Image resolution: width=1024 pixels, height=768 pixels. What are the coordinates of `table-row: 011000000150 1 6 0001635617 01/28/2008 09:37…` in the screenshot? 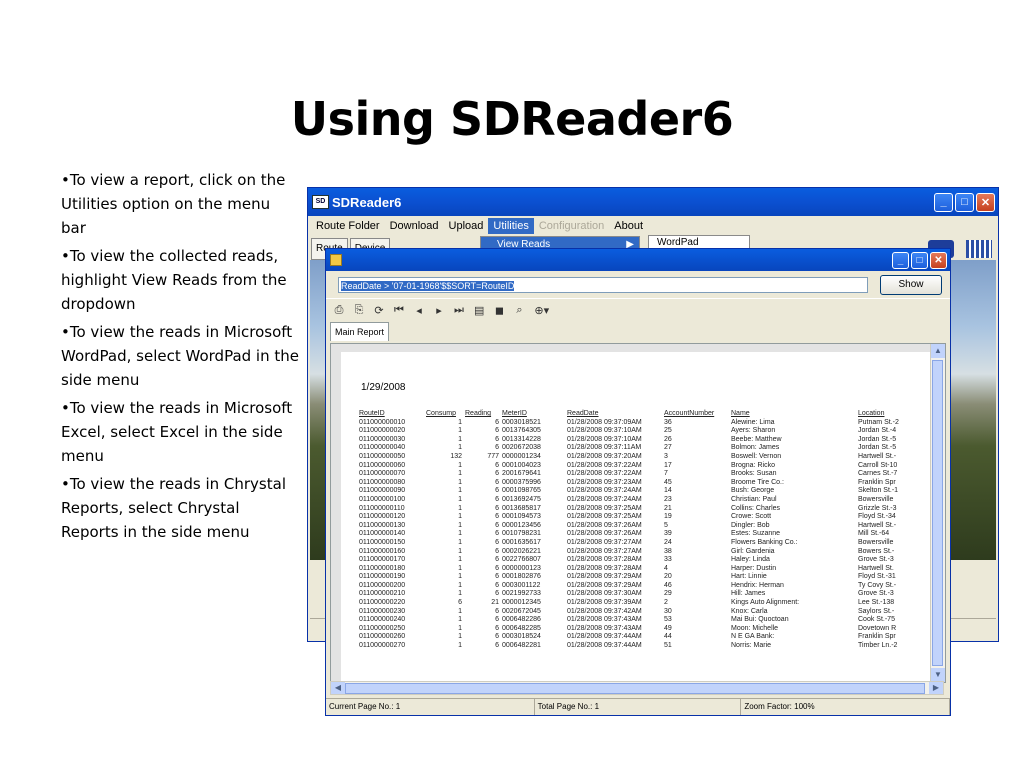 It's located at (636, 543).